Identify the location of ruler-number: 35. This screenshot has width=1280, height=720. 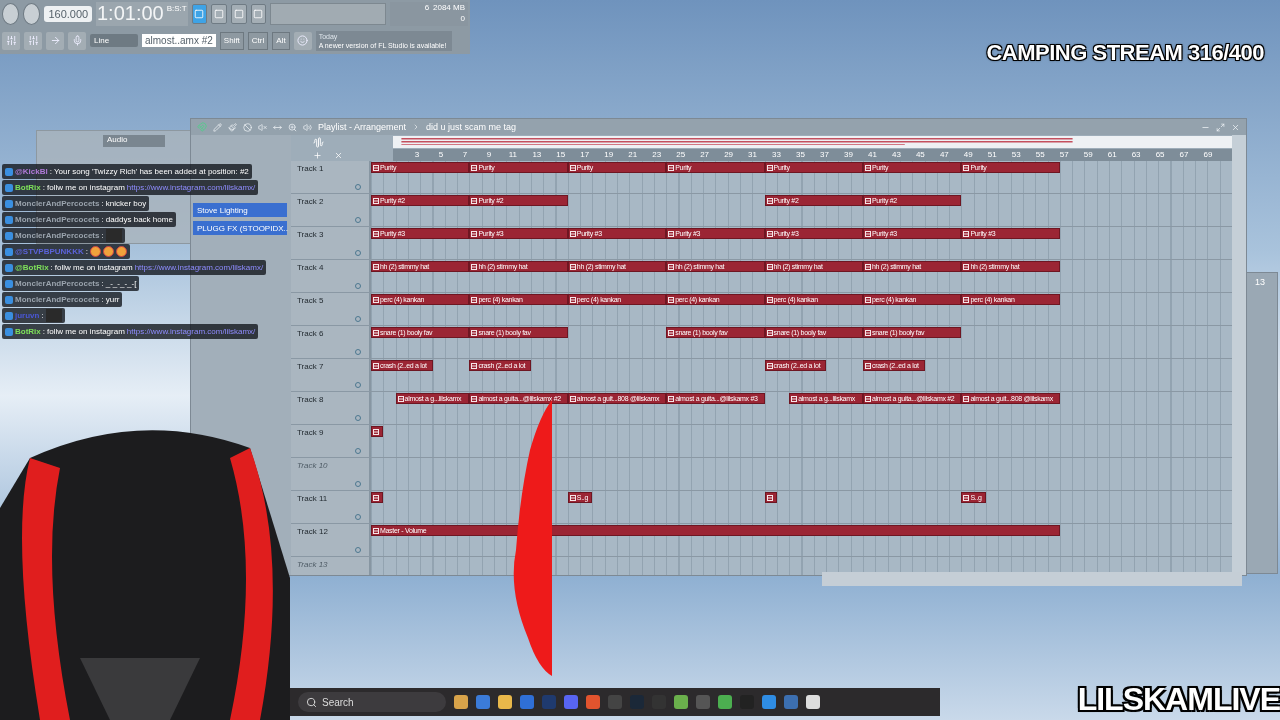
(800, 155).